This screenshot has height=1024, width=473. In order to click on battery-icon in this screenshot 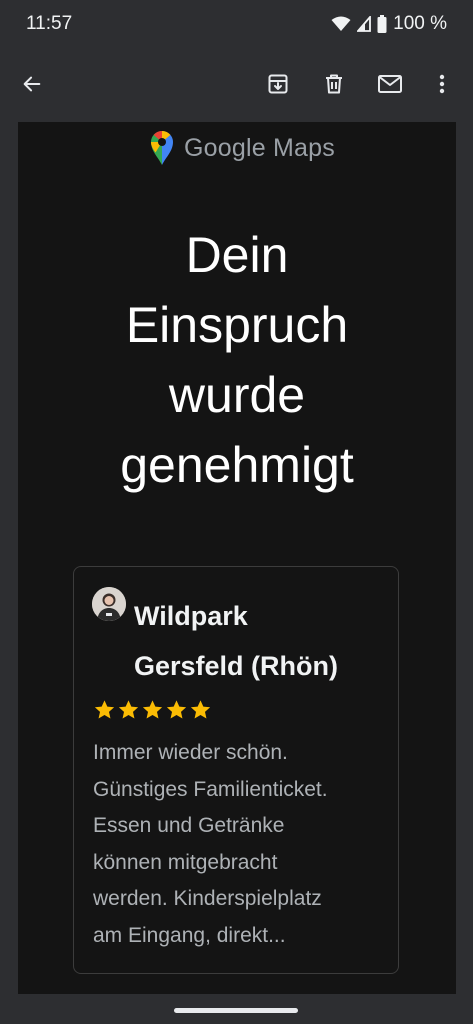, I will do `click(382, 24)`.